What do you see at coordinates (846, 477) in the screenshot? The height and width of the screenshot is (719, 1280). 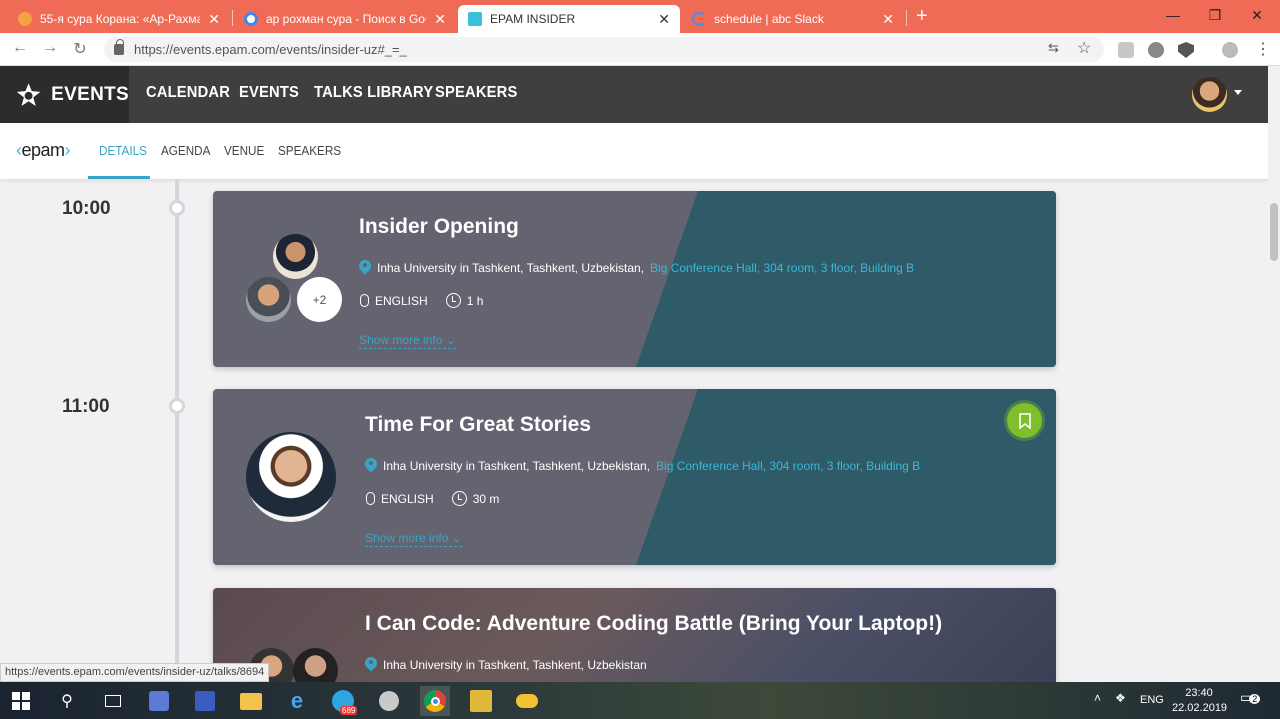 I see `card-accent-panel` at bounding box center [846, 477].